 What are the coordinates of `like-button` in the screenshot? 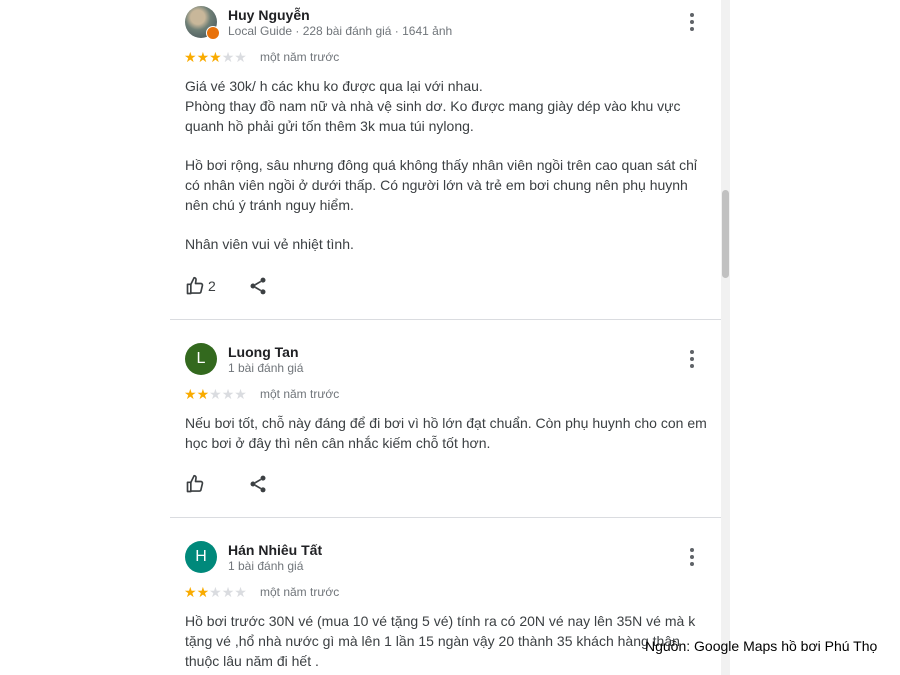 It's located at (195, 484).